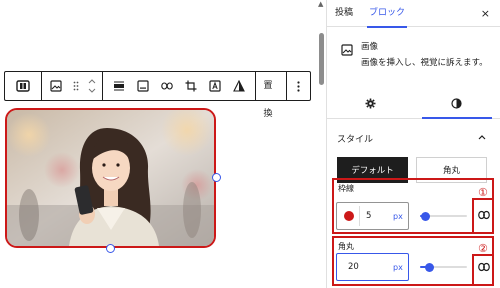 The height and width of the screenshot is (288, 500). I want to click on radius-slider-knob, so click(429, 267).